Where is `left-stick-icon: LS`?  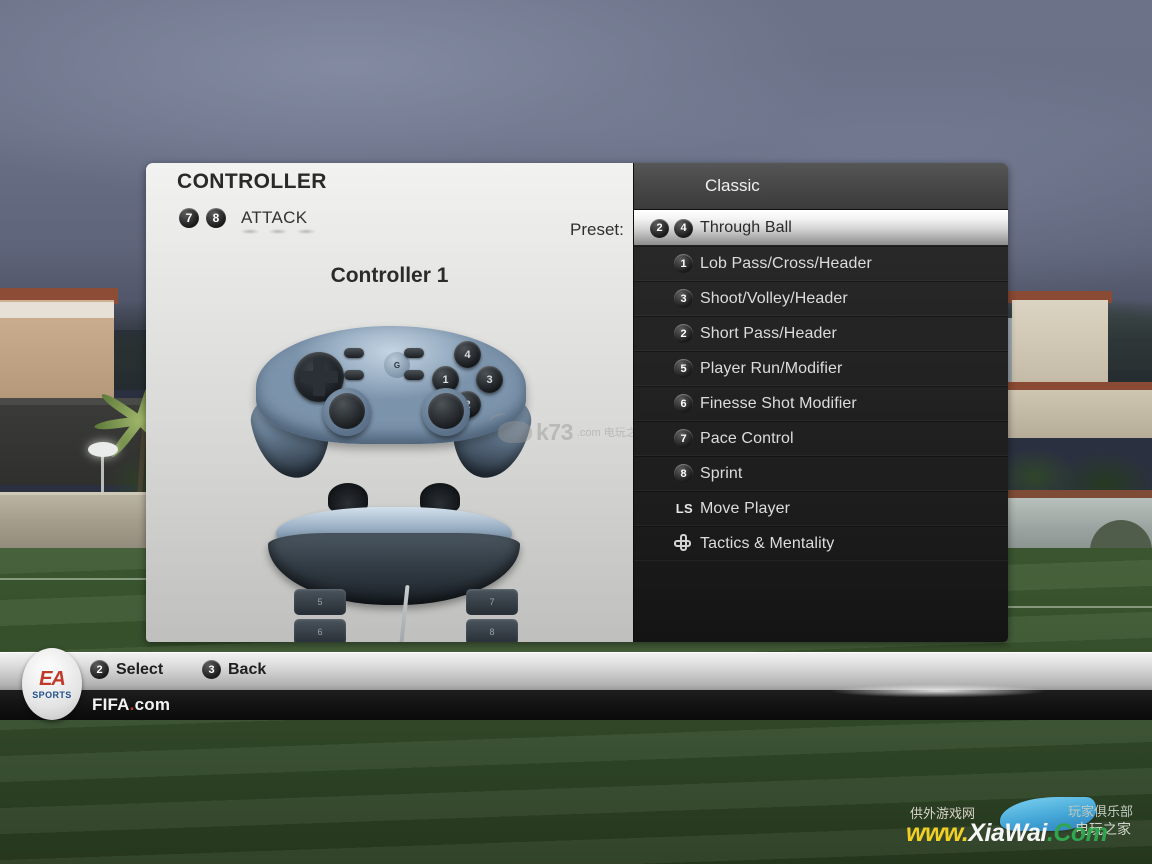 left-stick-icon: LS is located at coordinates (684, 508).